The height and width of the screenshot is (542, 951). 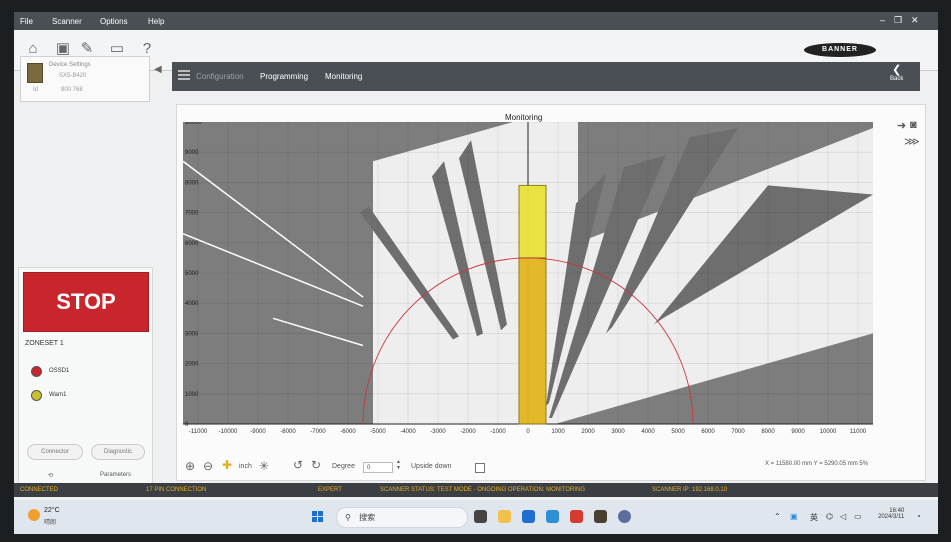 What do you see at coordinates (118, 452) in the screenshot?
I see `diagnostic-button: Diagnostic` at bounding box center [118, 452].